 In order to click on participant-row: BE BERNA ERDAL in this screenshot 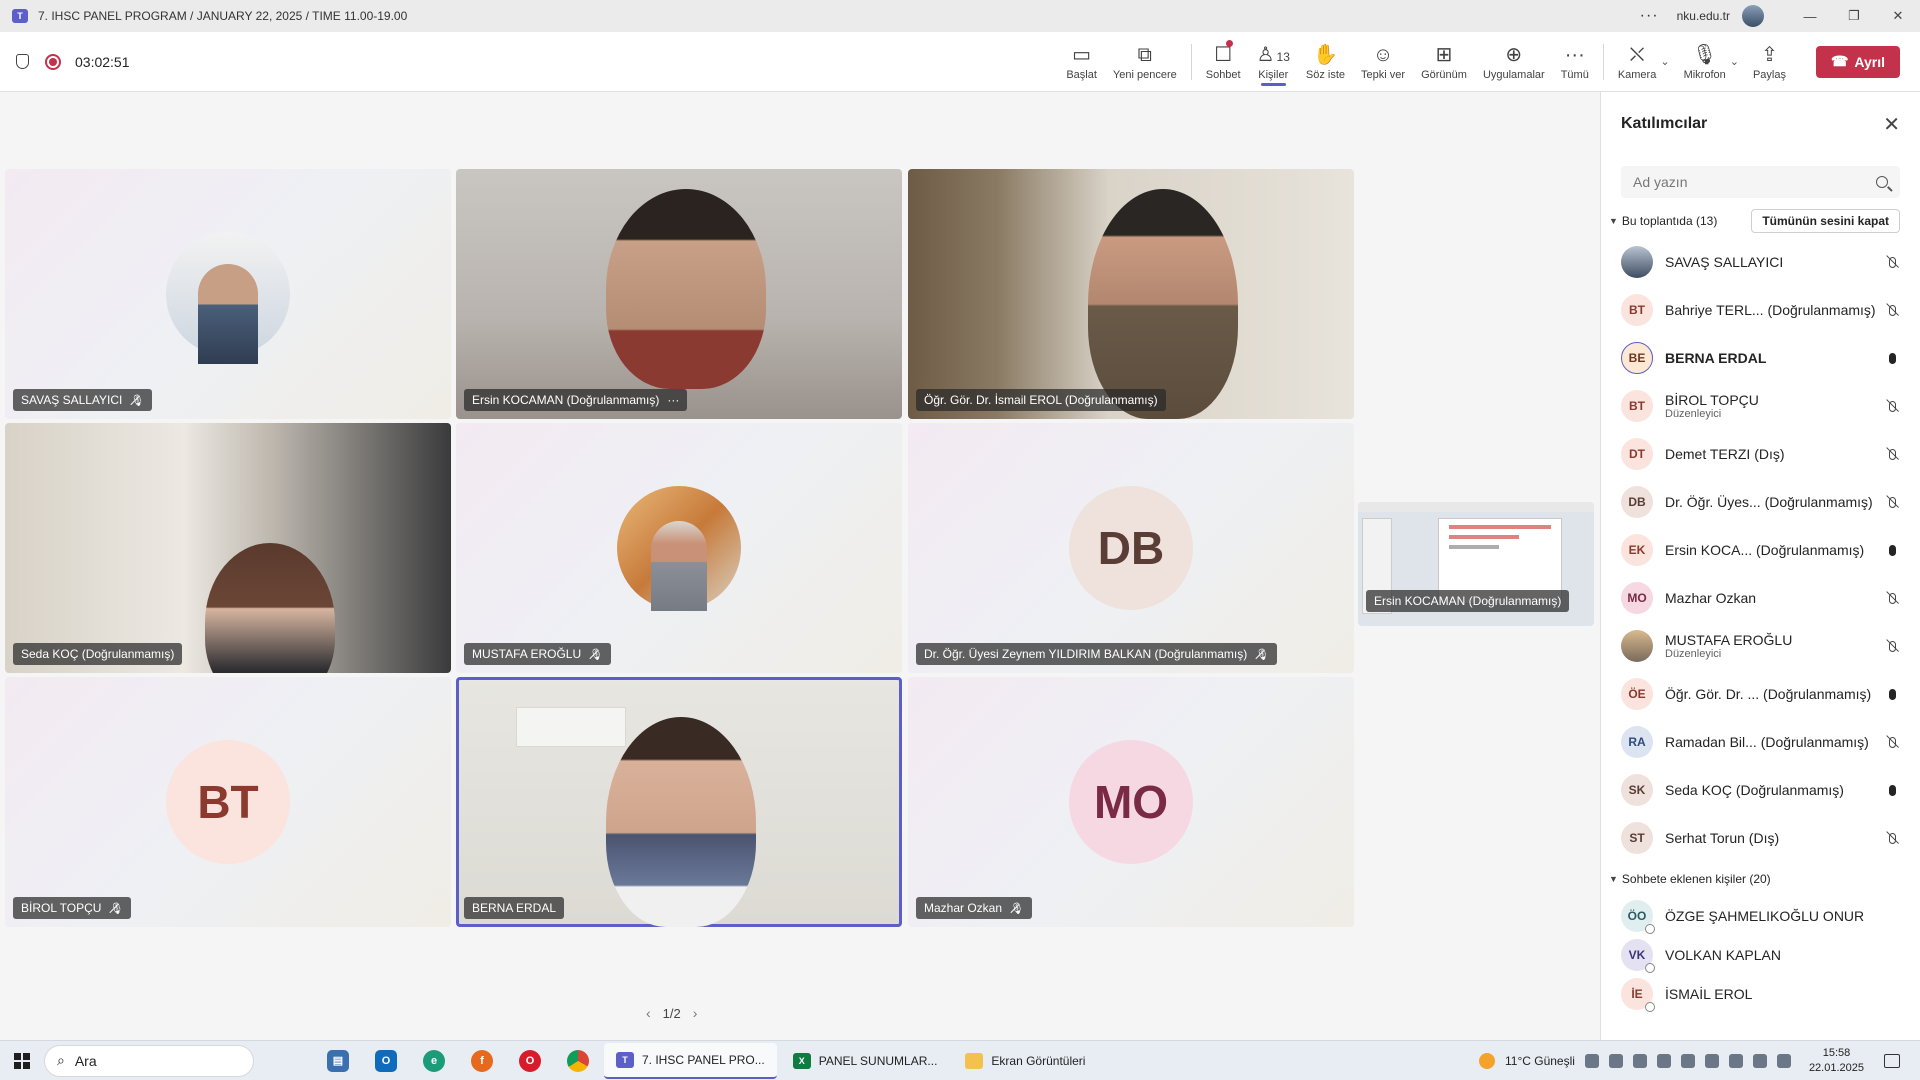, I will do `click(1760, 358)`.